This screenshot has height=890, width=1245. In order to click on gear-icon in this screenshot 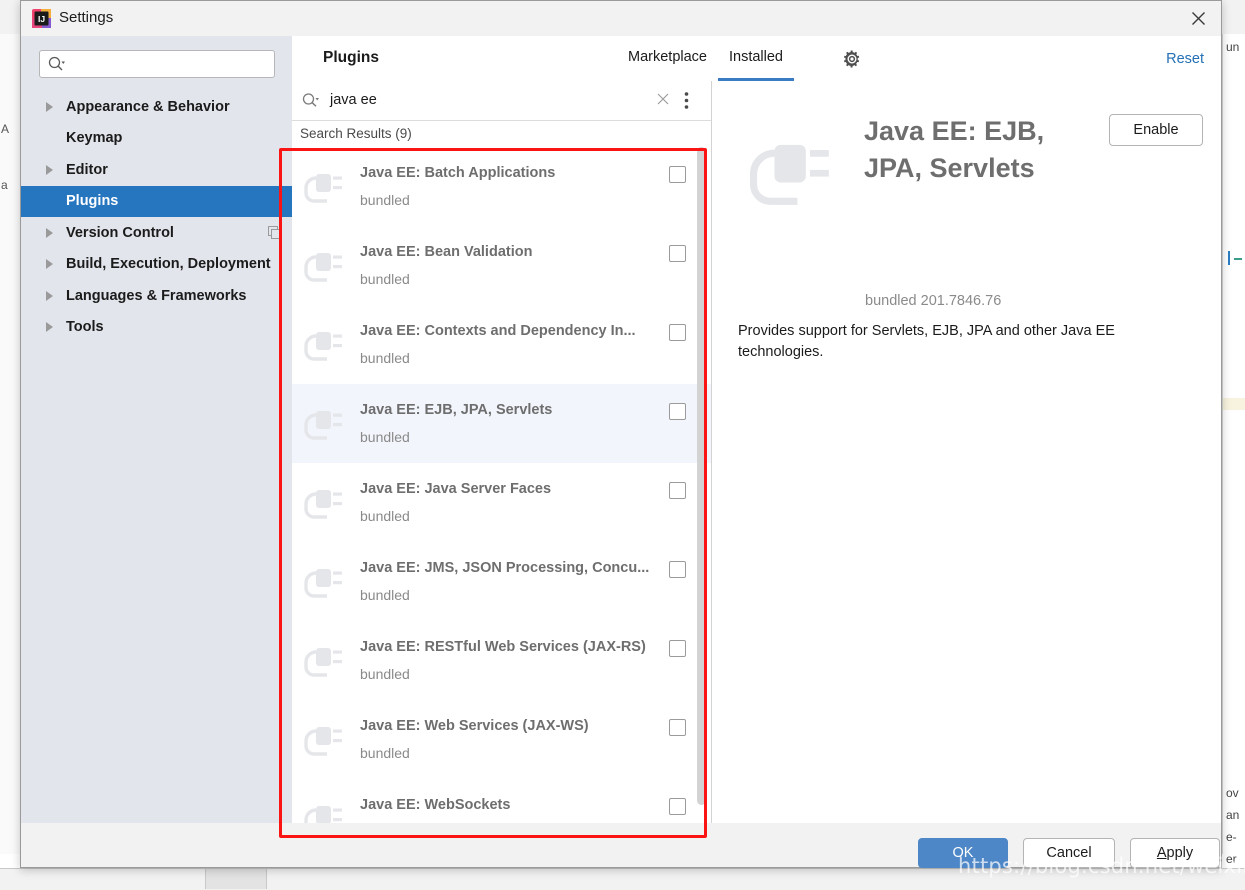, I will do `click(852, 59)`.